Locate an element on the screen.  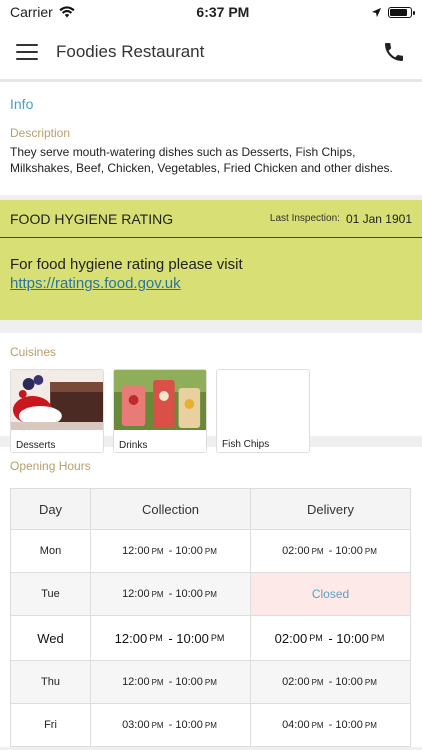
delivery-cell: 04:00 PM - 10:00 PM is located at coordinates (329, 725).